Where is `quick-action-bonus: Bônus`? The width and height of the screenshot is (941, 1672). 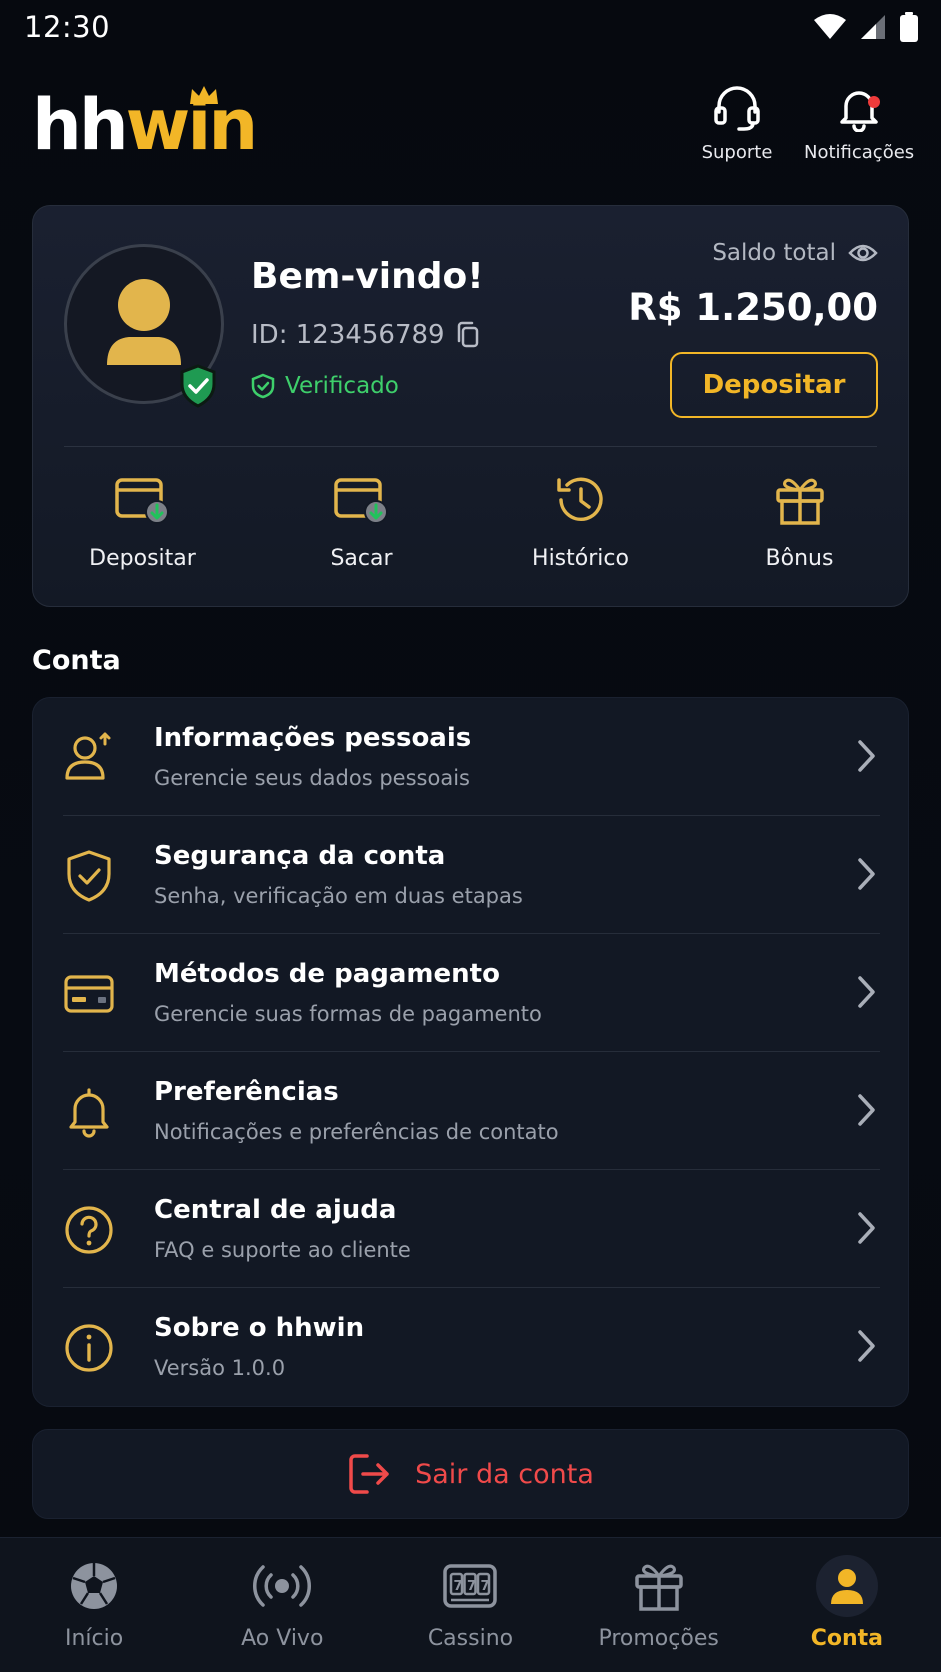 quick-action-bonus: Bônus is located at coordinates (799, 524).